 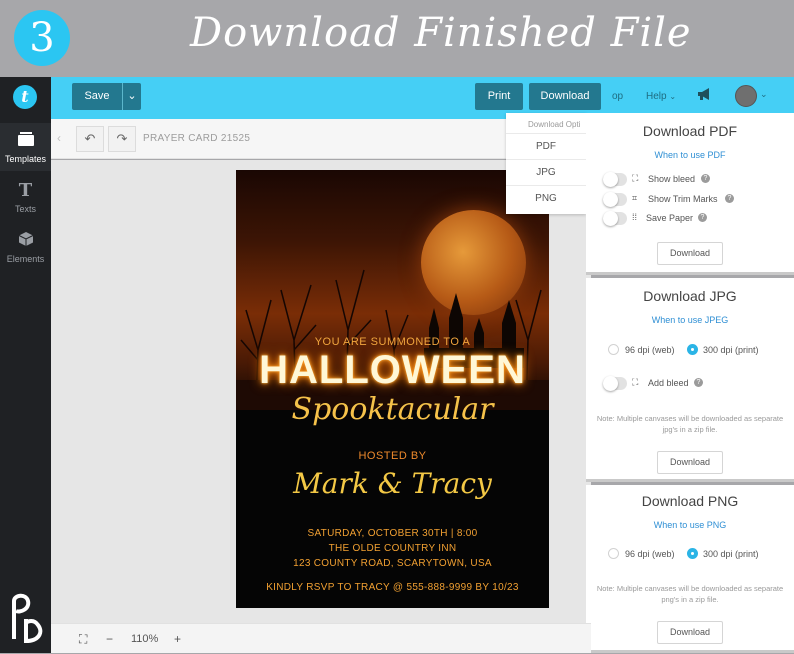 What do you see at coordinates (554, 124) in the screenshot?
I see `download-menu-title: Download Opti` at bounding box center [554, 124].